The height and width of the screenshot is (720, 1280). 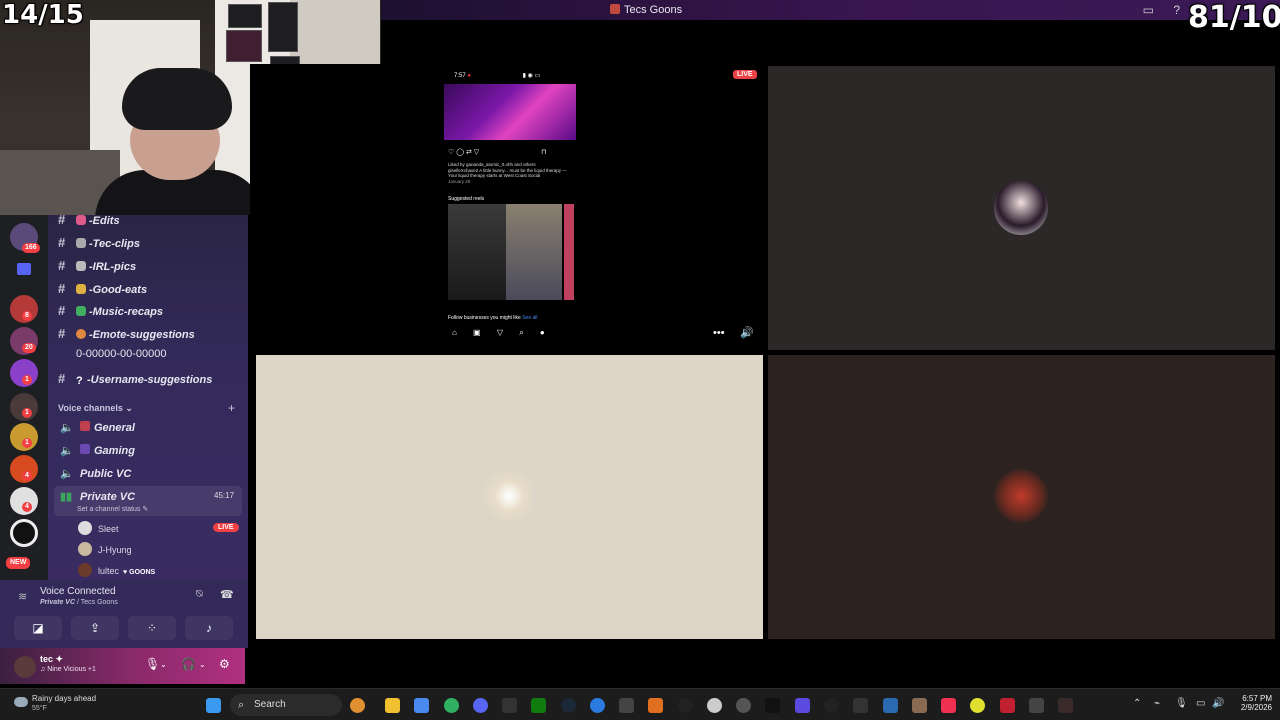 What do you see at coordinates (25, 667) in the screenshot?
I see `user-avatar` at bounding box center [25, 667].